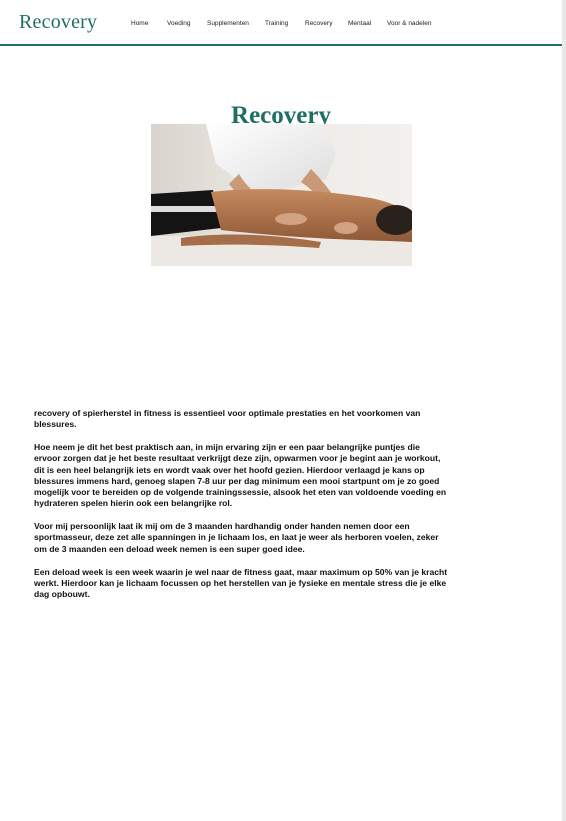  Describe the element at coordinates (281, 195) in the screenshot. I see `hero-massage-photo` at that location.